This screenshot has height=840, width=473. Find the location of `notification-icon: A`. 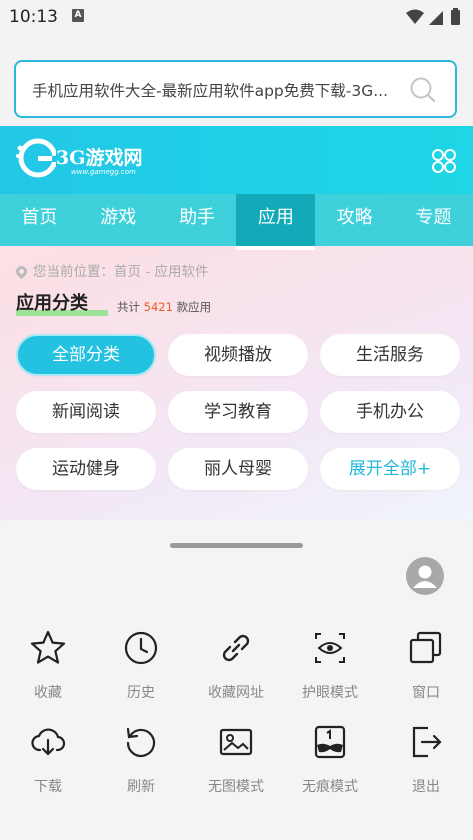

notification-icon: A is located at coordinates (78, 15).